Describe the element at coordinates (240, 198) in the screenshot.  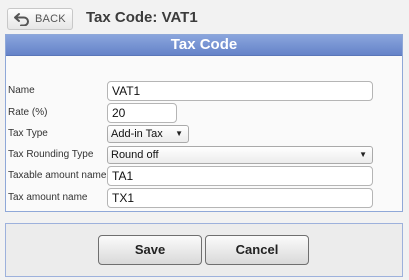
I see `tax-amount-name-input: TX1` at that location.